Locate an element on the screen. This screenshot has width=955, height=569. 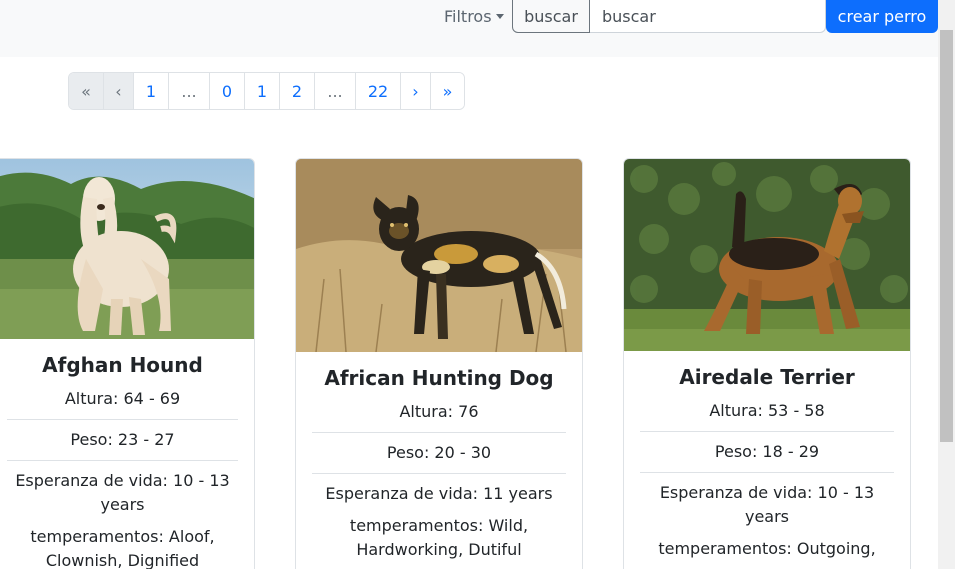
page-last-button: » is located at coordinates (447, 91).